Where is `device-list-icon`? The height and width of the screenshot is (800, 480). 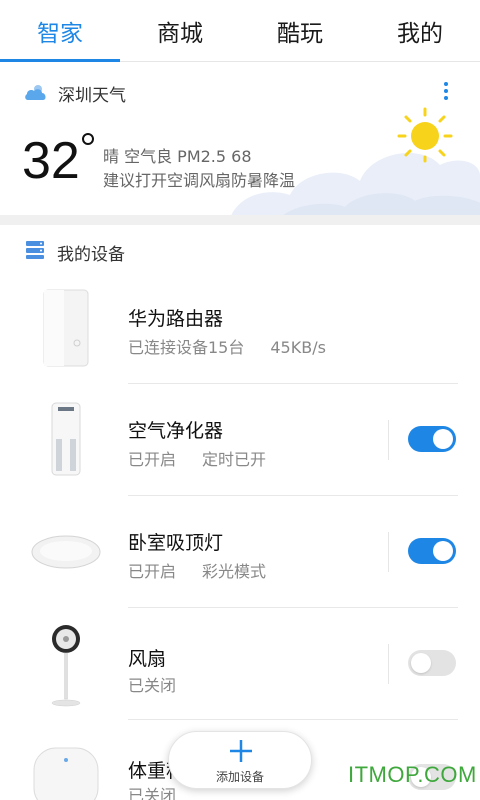
device-list-icon is located at coordinates (35, 252).